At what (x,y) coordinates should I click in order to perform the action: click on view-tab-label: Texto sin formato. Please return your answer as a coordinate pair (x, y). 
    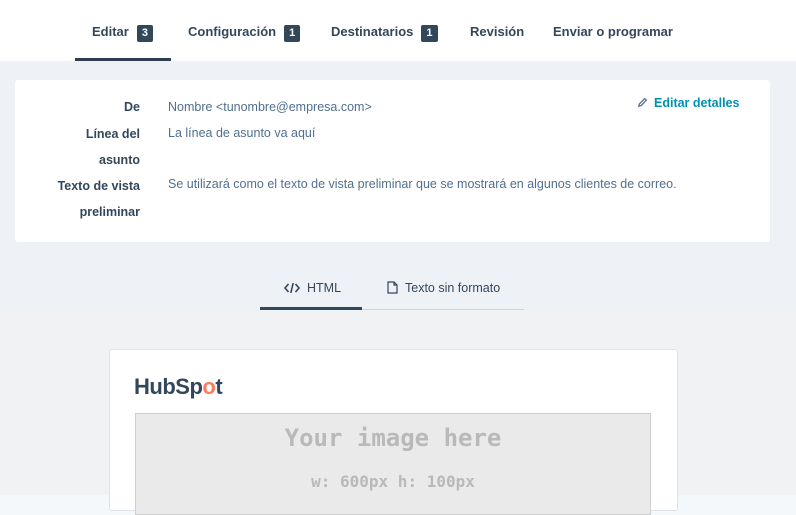
    Looking at the image, I should click on (453, 288).